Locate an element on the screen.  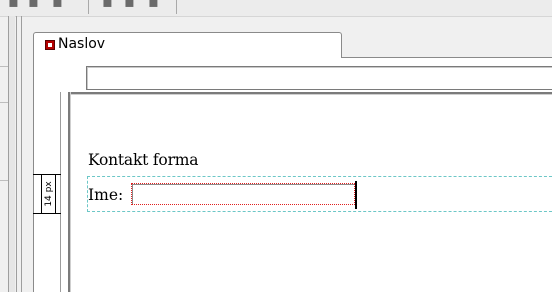
ime-input is located at coordinates (243, 194).